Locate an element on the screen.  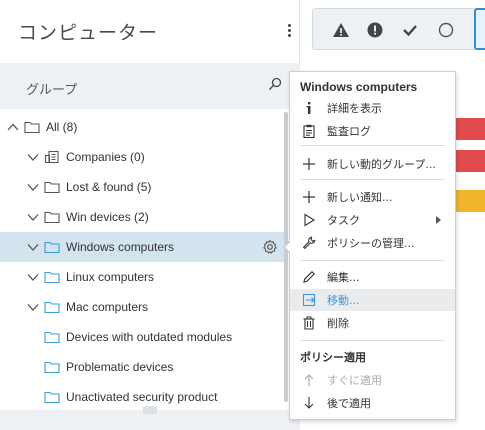
gear-icon is located at coordinates (270, 248).